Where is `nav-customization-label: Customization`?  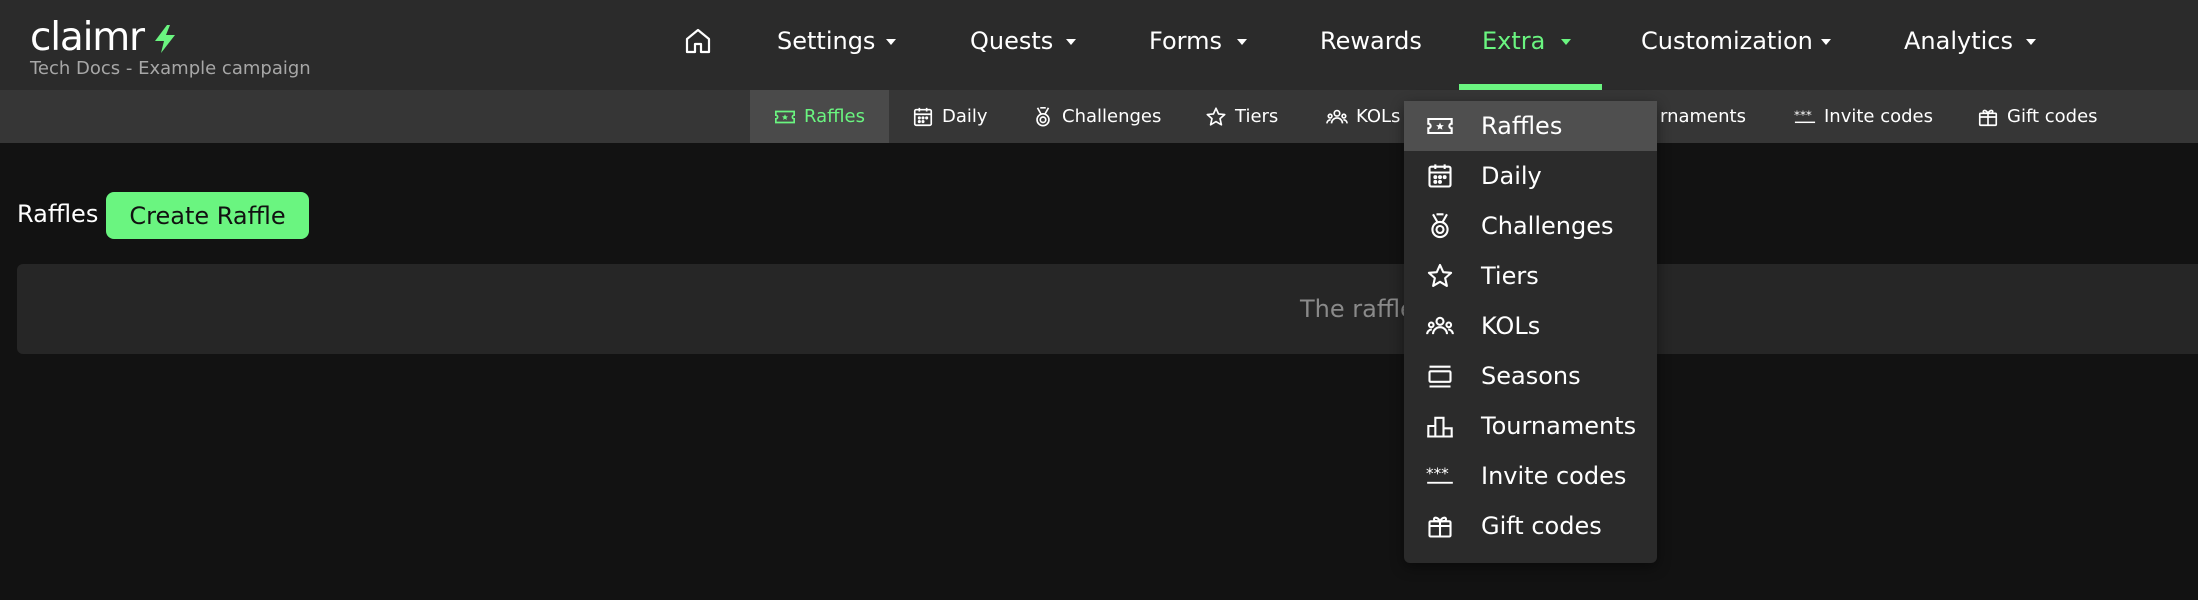
nav-customization-label: Customization is located at coordinates (1727, 41).